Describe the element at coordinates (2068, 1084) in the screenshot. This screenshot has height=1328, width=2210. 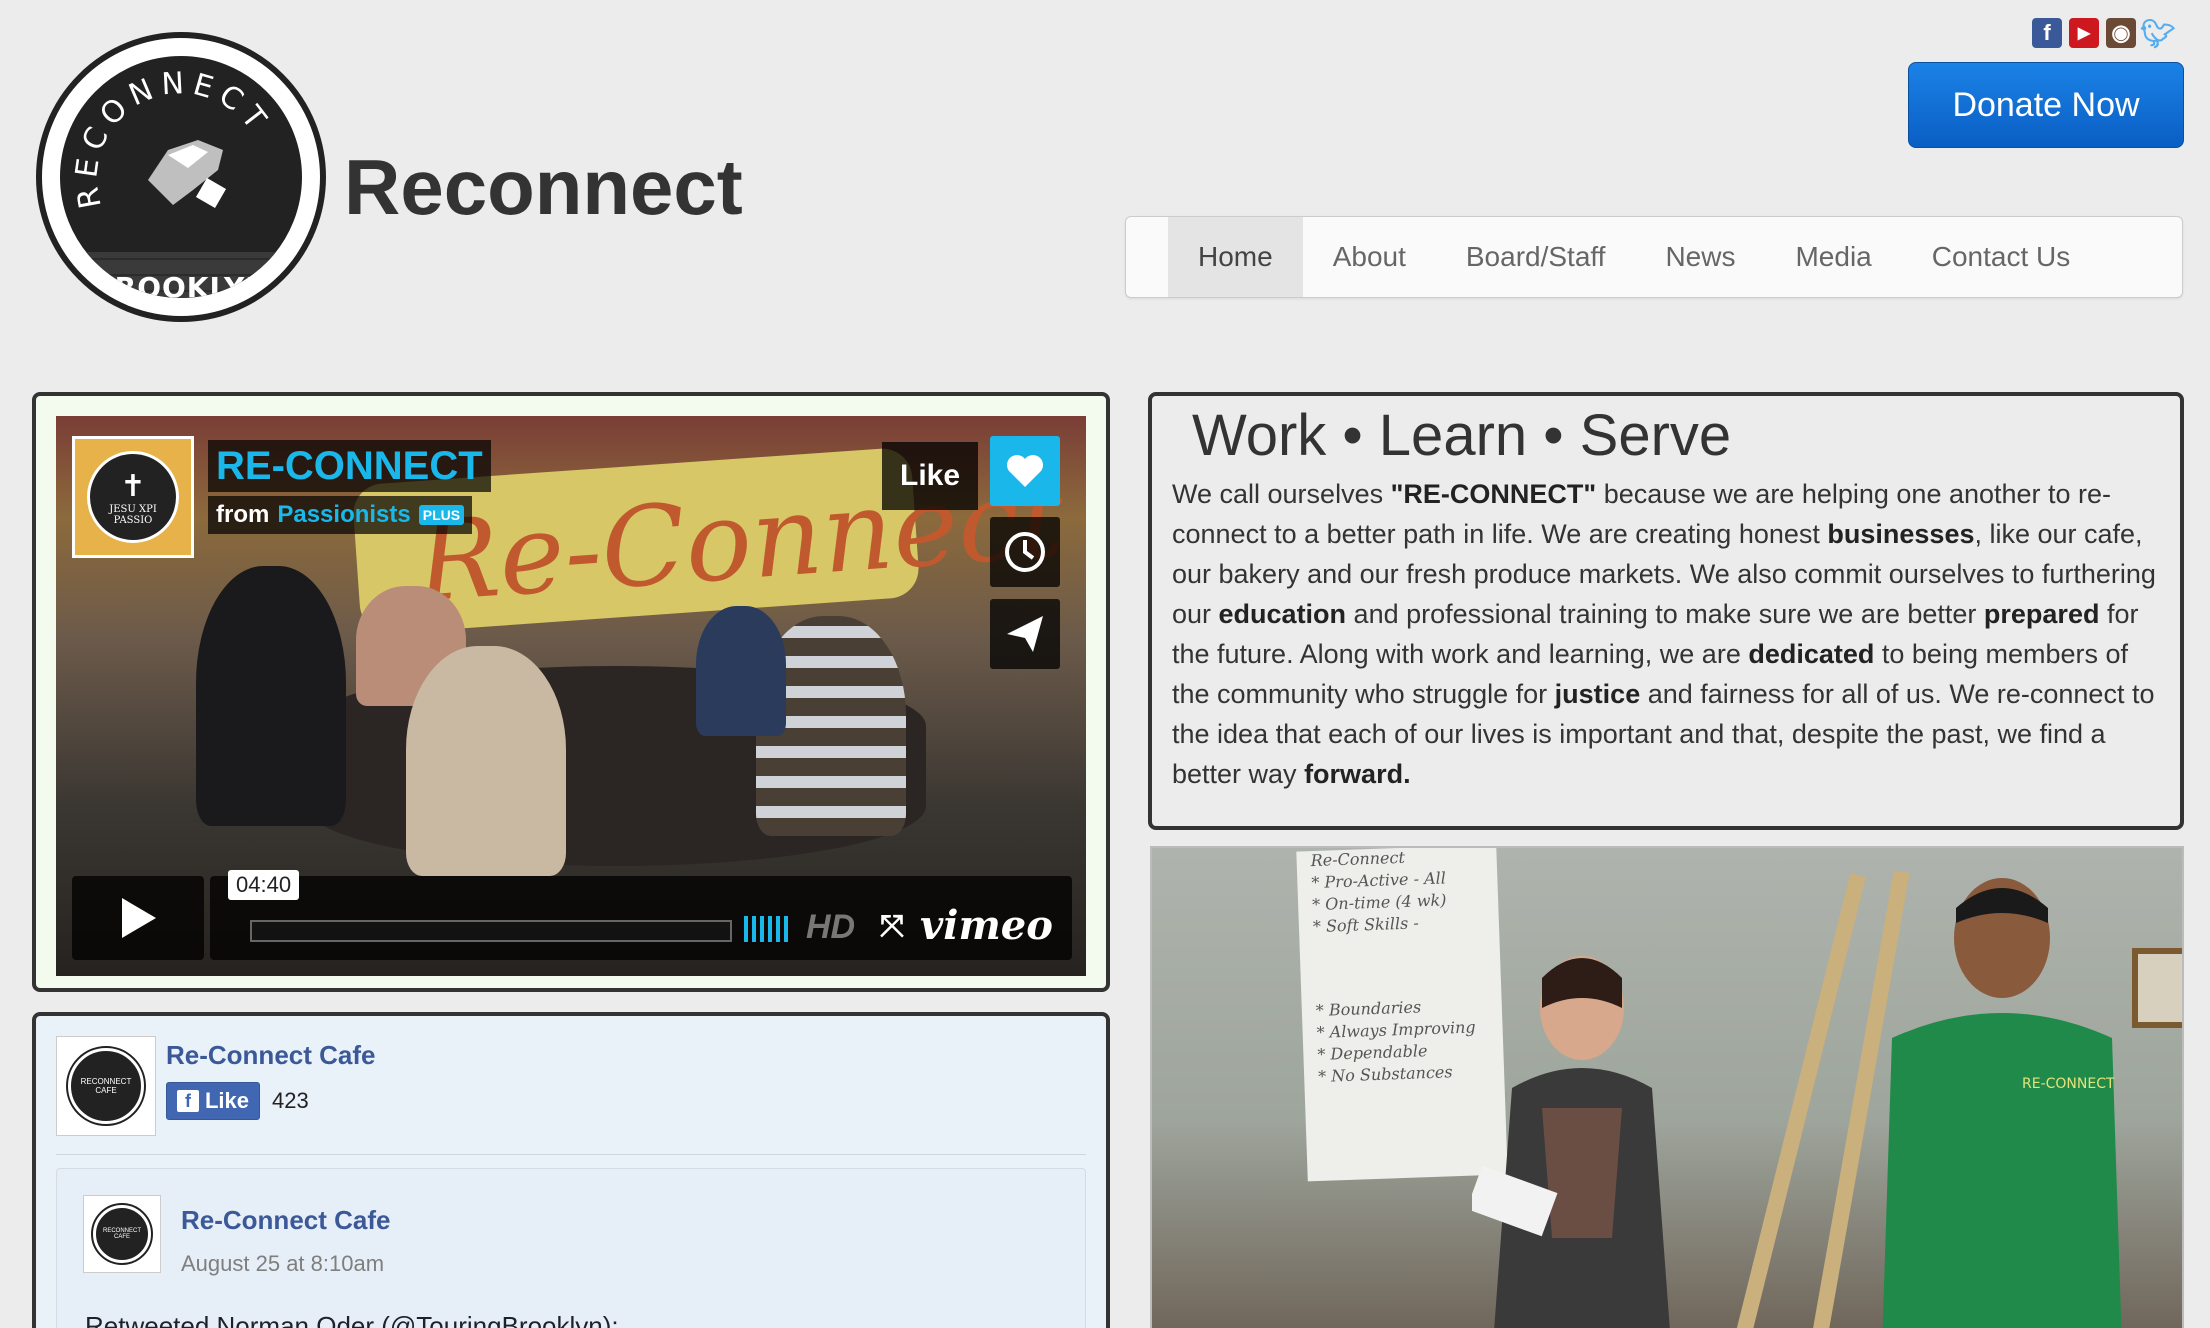
I see `shirt-logo-text: RE-CONNECT` at that location.